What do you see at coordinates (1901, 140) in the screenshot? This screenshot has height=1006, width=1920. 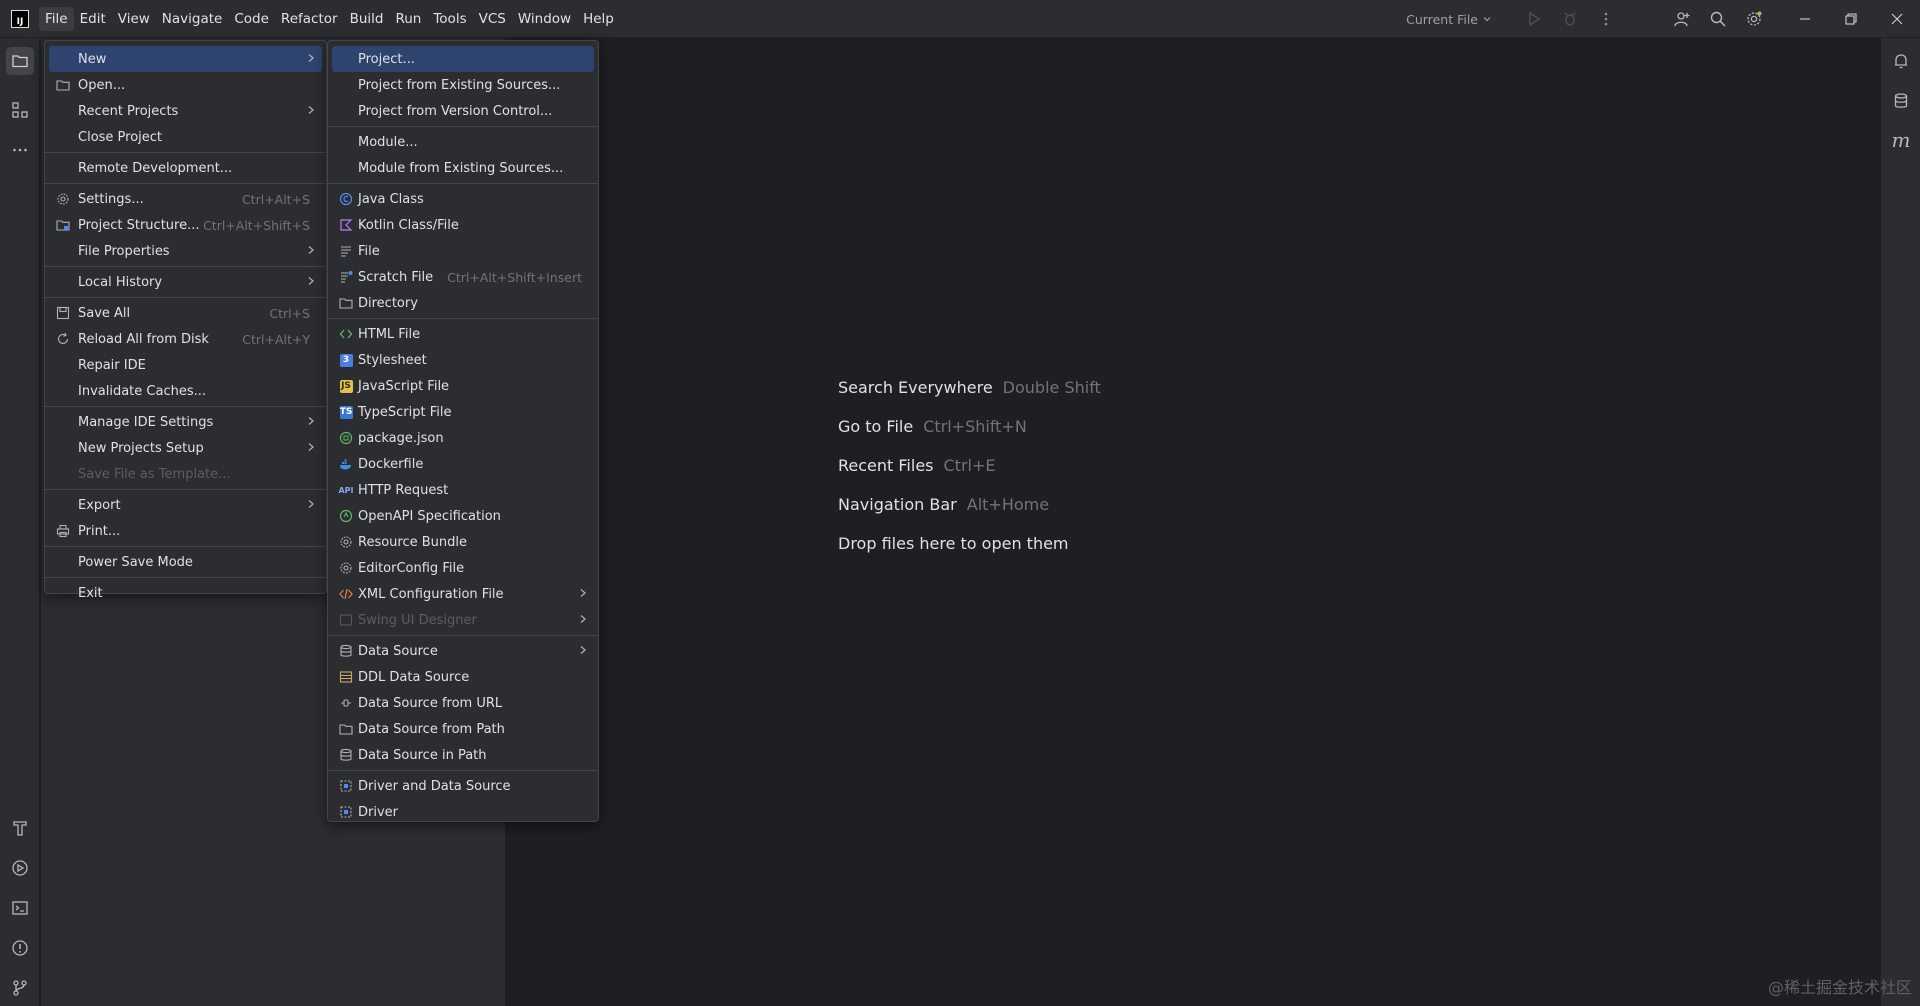 I see `maven-icon: m` at bounding box center [1901, 140].